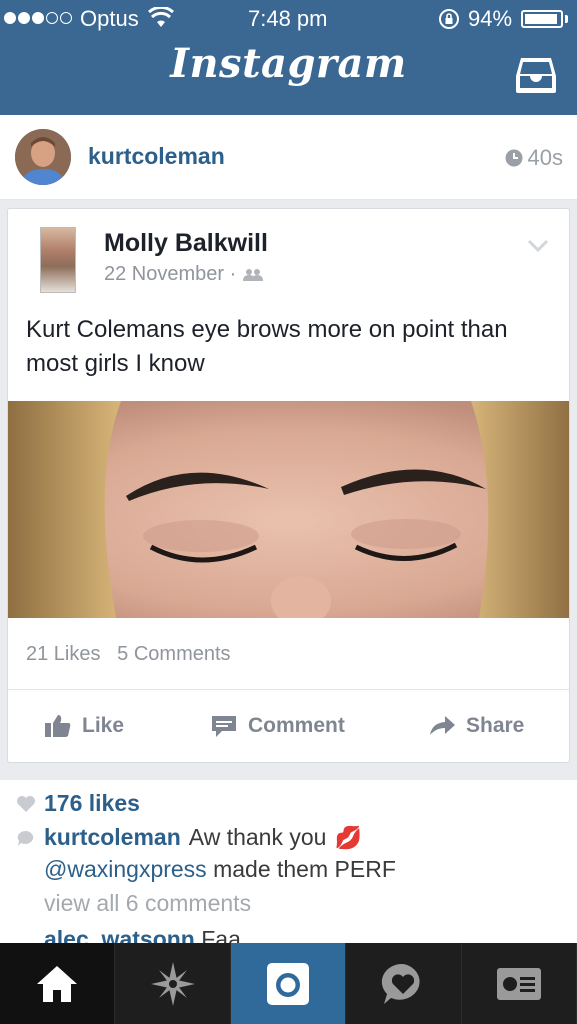 The width and height of the screenshot is (577, 1024). I want to click on battery-icon, so click(542, 19).